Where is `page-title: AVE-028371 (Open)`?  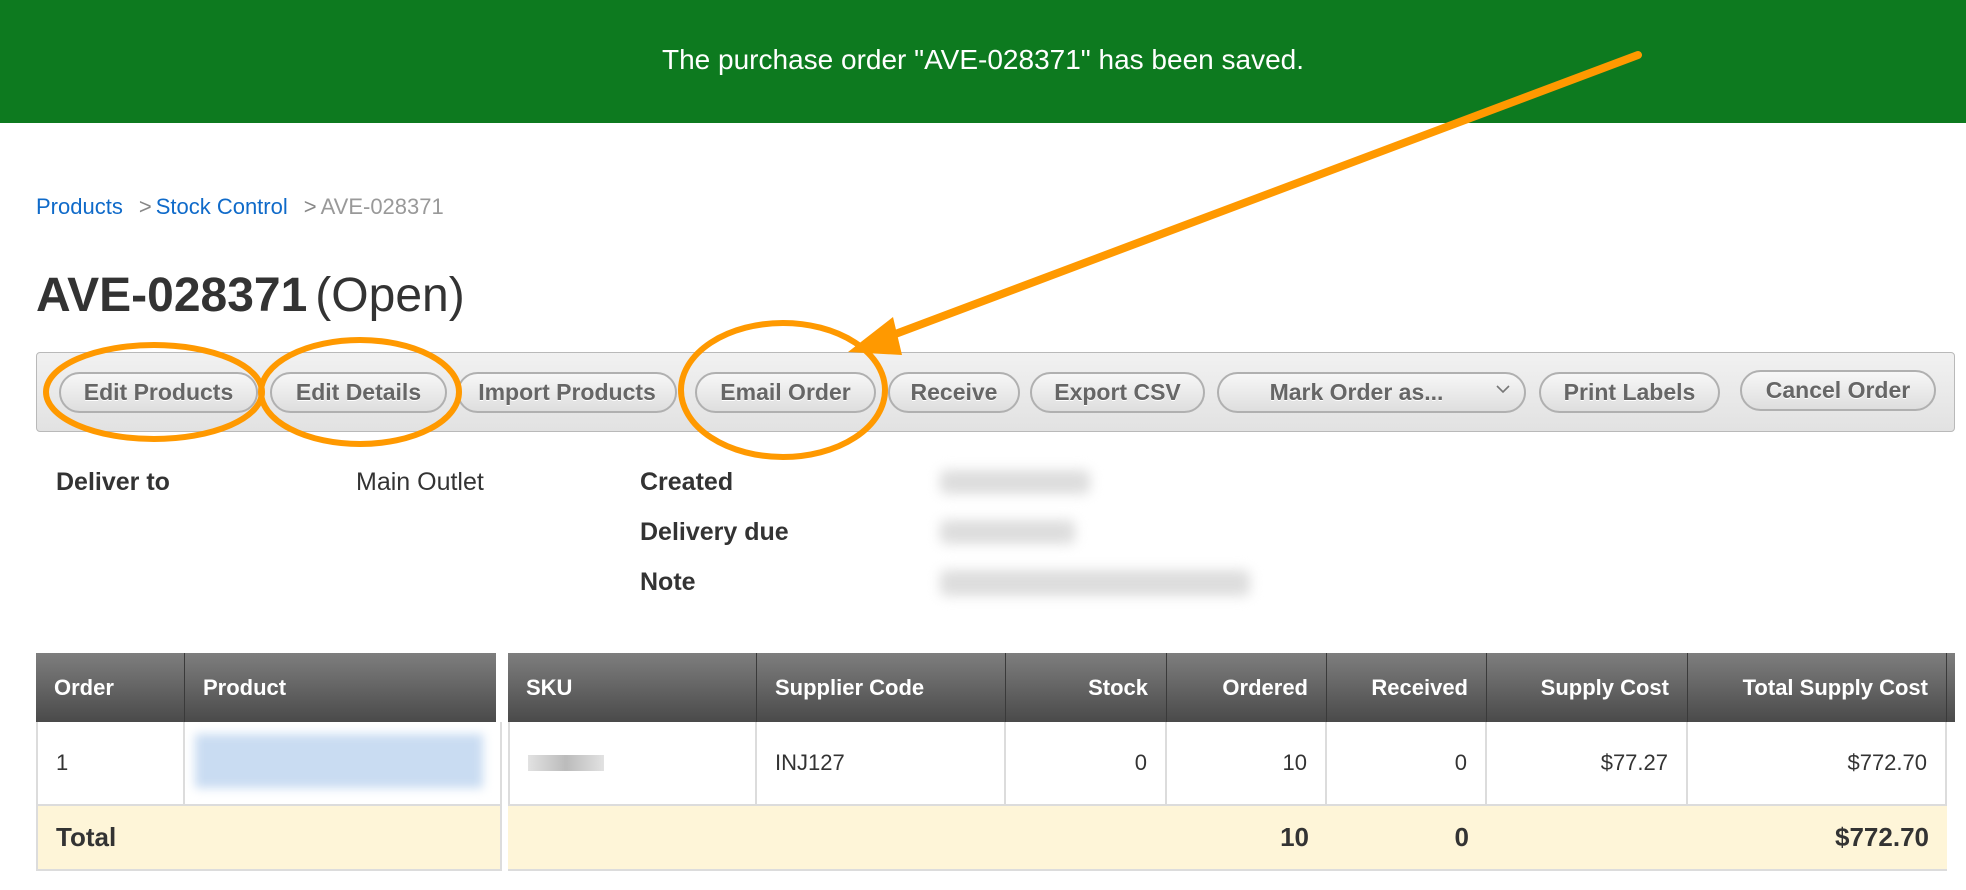
page-title: AVE-028371 (Open) is located at coordinates (250, 295).